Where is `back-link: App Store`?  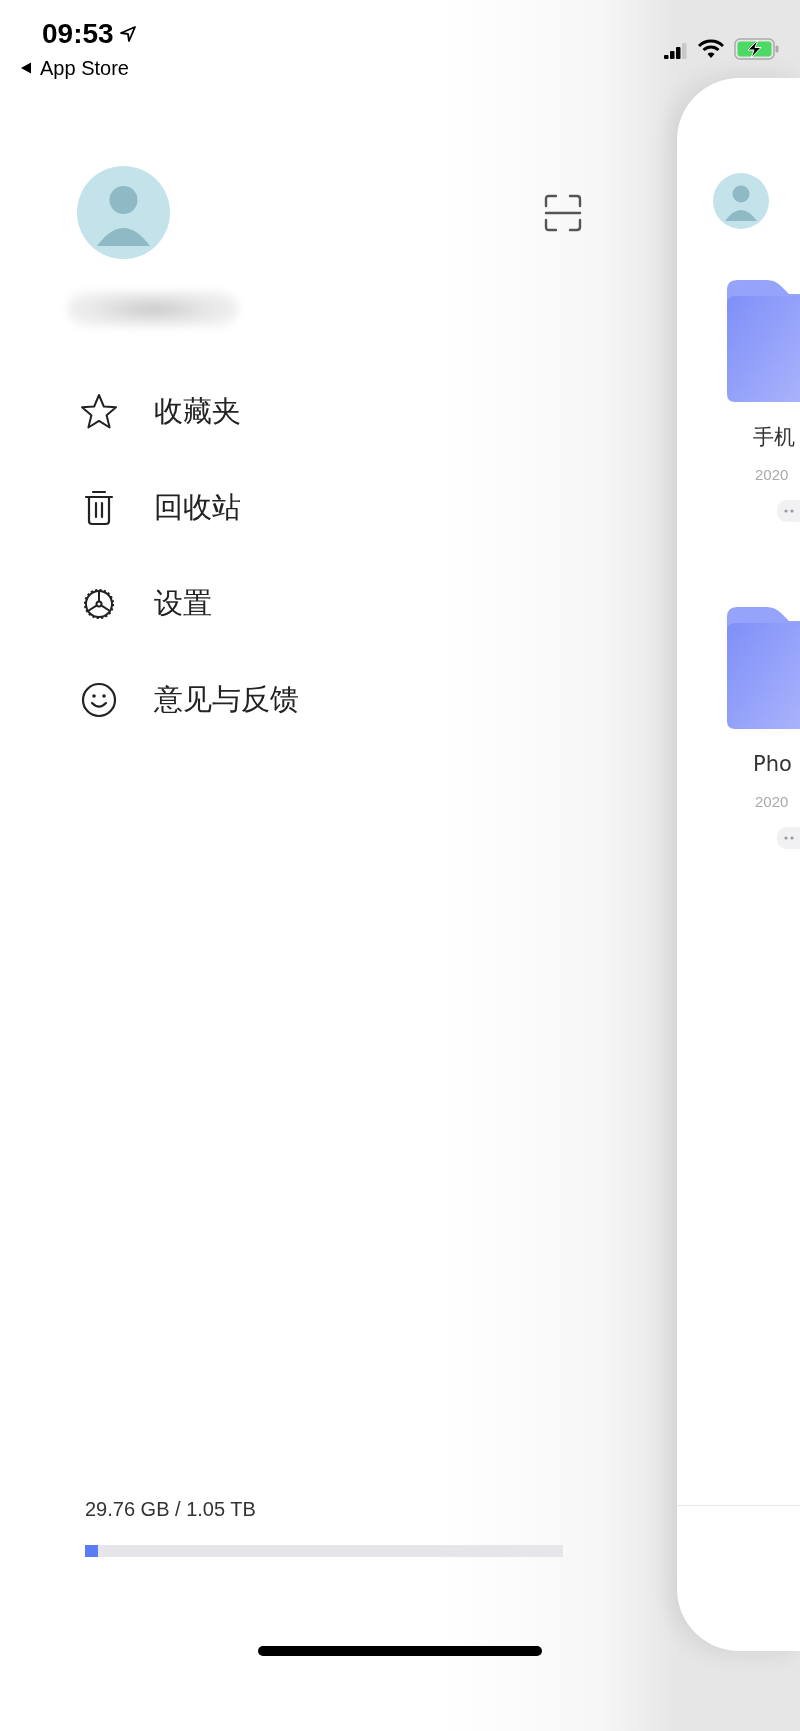 back-link: App Store is located at coordinates (78, 68).